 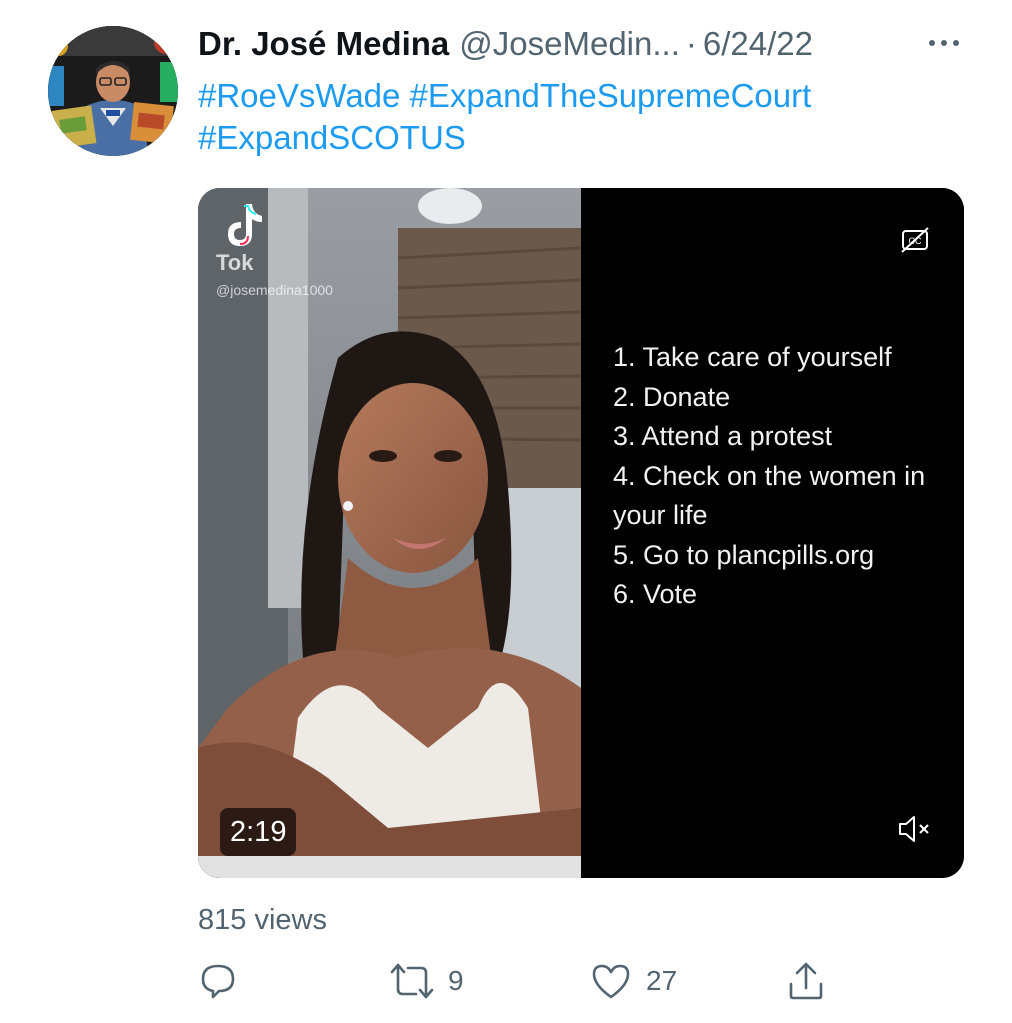 I want to click on reply-icon, so click(x=218, y=981).